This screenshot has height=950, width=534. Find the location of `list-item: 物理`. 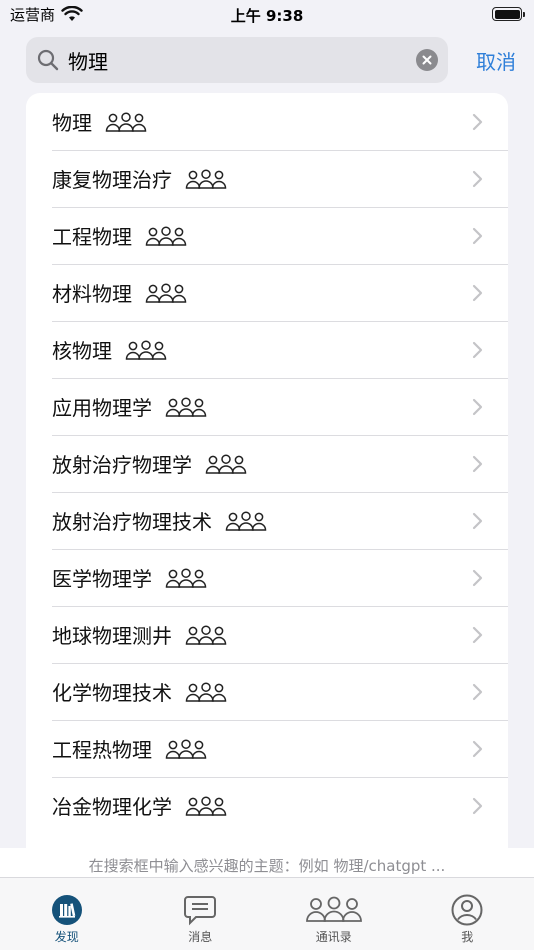

list-item: 物理 is located at coordinates (267, 121).